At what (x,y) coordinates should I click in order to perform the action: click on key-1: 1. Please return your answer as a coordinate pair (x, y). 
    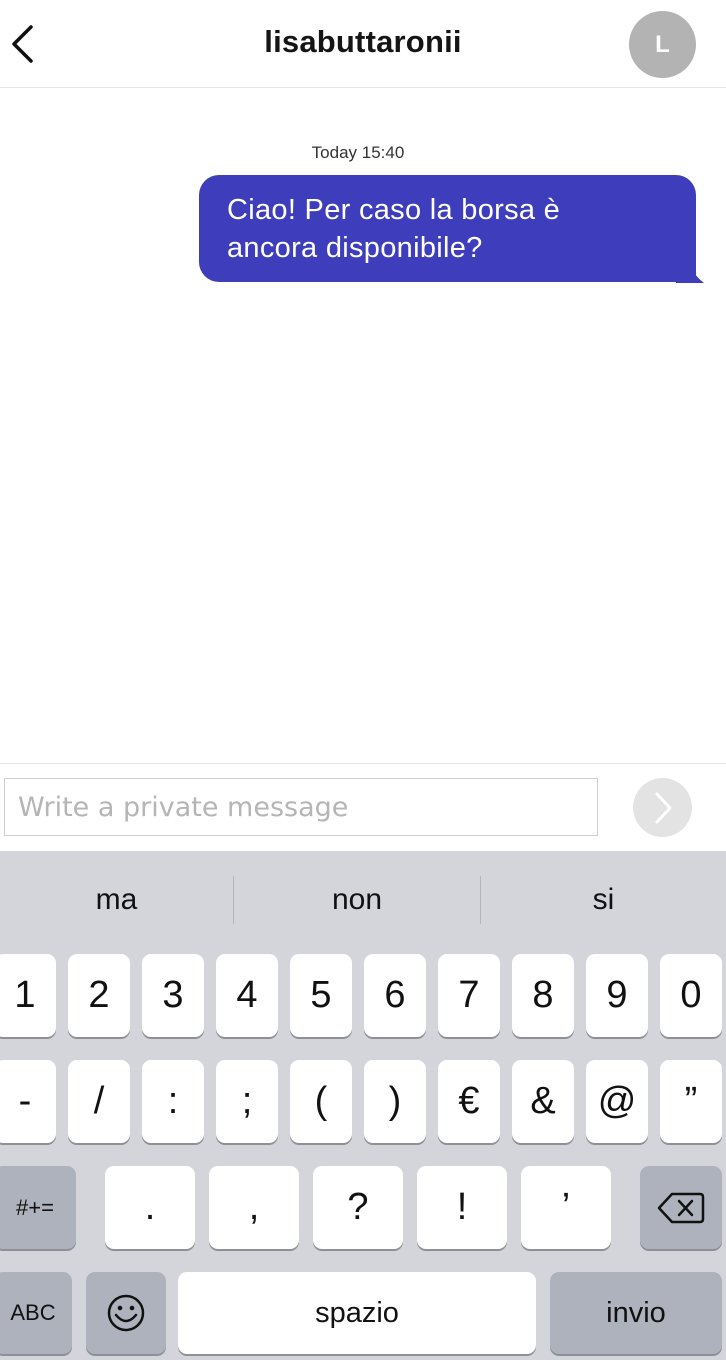
    Looking at the image, I should click on (28, 995).